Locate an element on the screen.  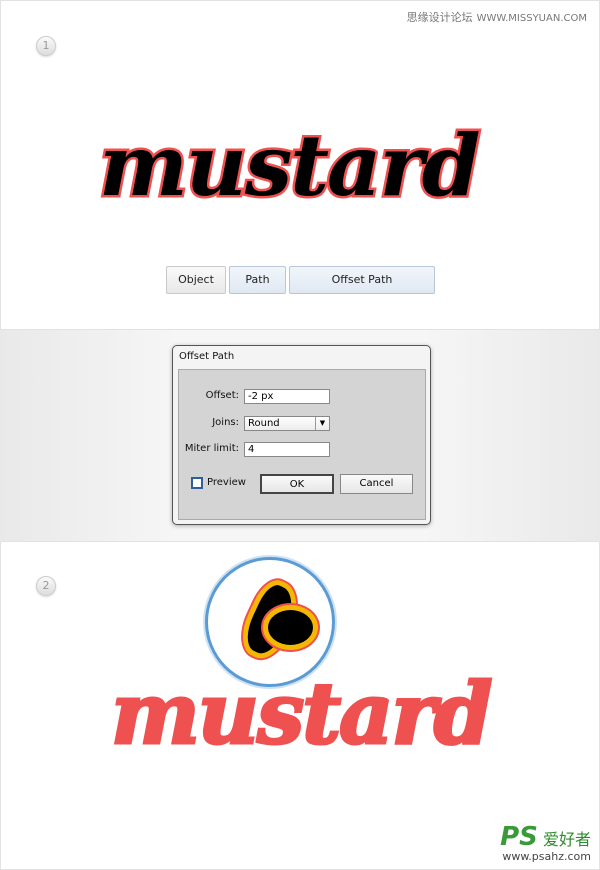
menu-object: Object is located at coordinates (196, 280).